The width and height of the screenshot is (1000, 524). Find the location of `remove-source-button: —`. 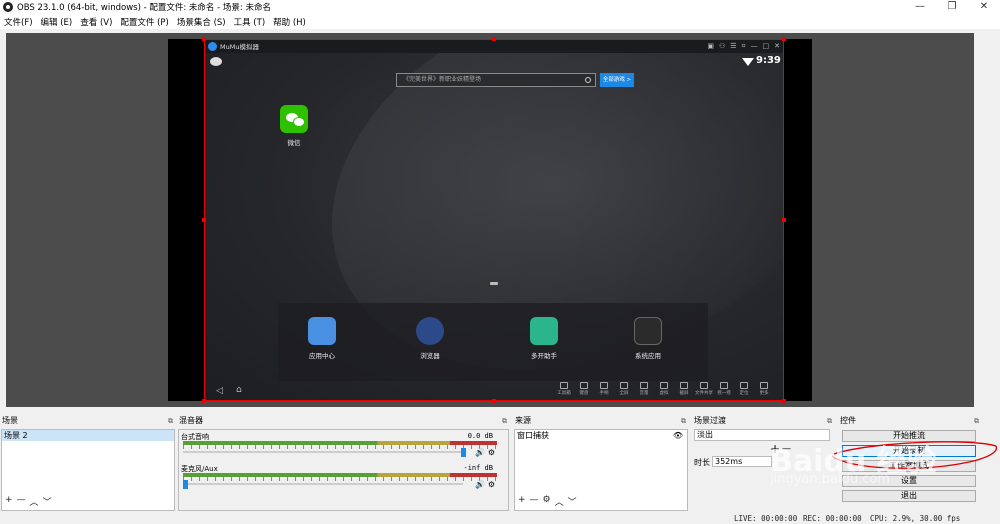

remove-source-button: — is located at coordinates (534, 501).